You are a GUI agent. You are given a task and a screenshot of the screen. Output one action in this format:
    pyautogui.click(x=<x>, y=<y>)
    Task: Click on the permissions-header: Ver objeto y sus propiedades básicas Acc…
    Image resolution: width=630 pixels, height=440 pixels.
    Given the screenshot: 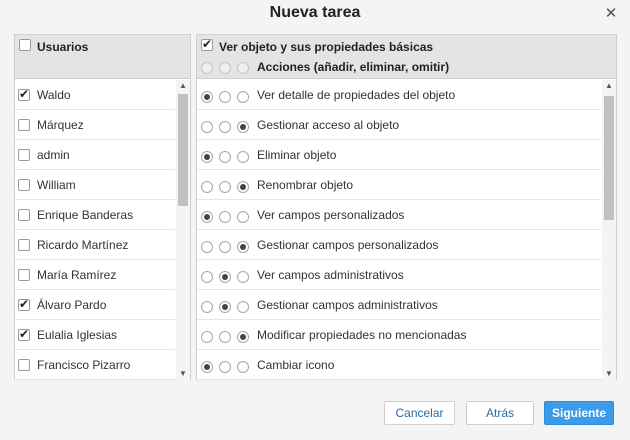 What is the action you would take?
    pyautogui.click(x=406, y=57)
    